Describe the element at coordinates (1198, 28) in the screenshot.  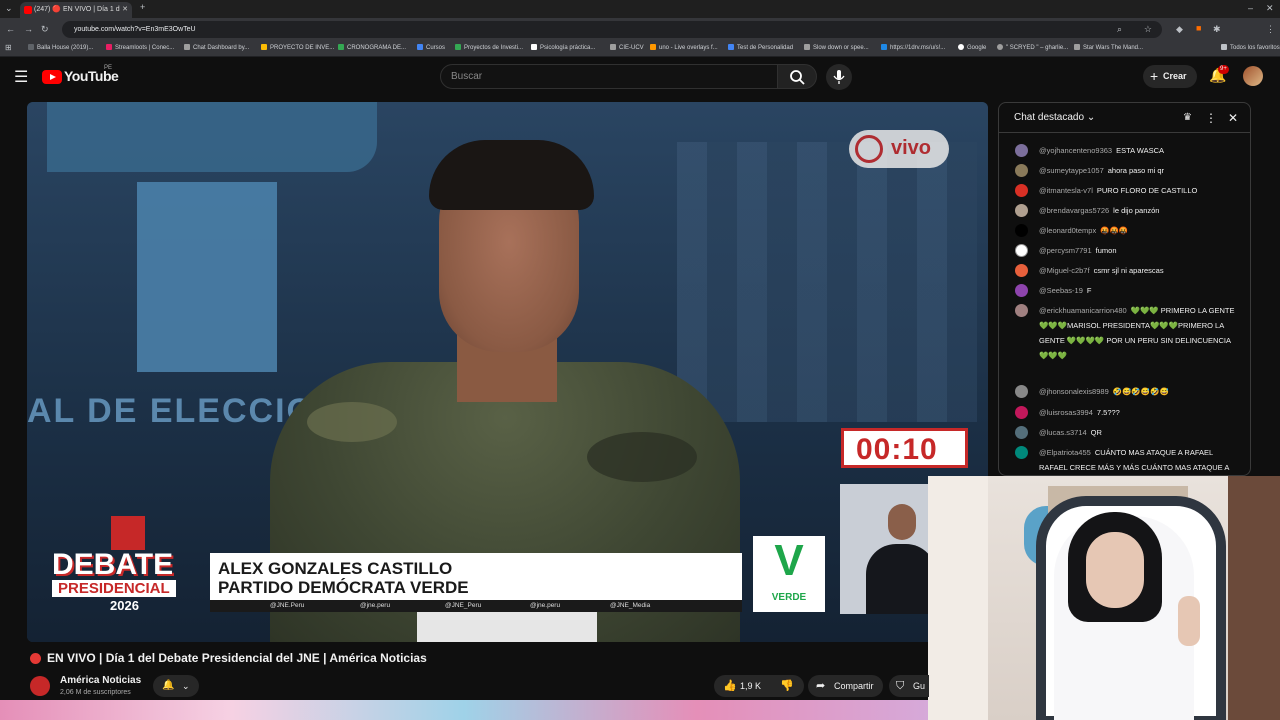
I see `extension-orange-icon: ■` at that location.